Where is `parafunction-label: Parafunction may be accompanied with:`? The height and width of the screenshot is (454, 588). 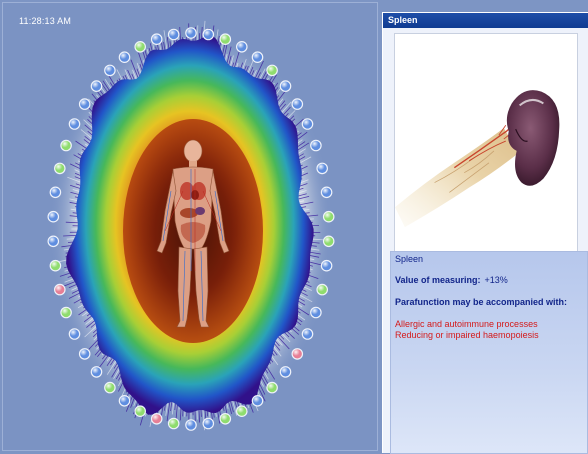
parafunction-label: Parafunction may be accompanied with: is located at coordinates (481, 302).